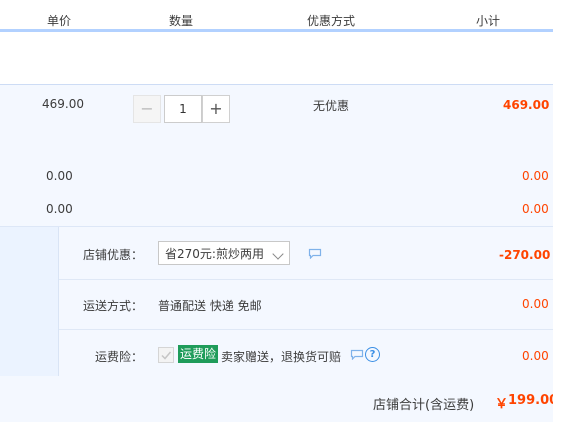  I want to click on help-icon: ?, so click(372, 354).